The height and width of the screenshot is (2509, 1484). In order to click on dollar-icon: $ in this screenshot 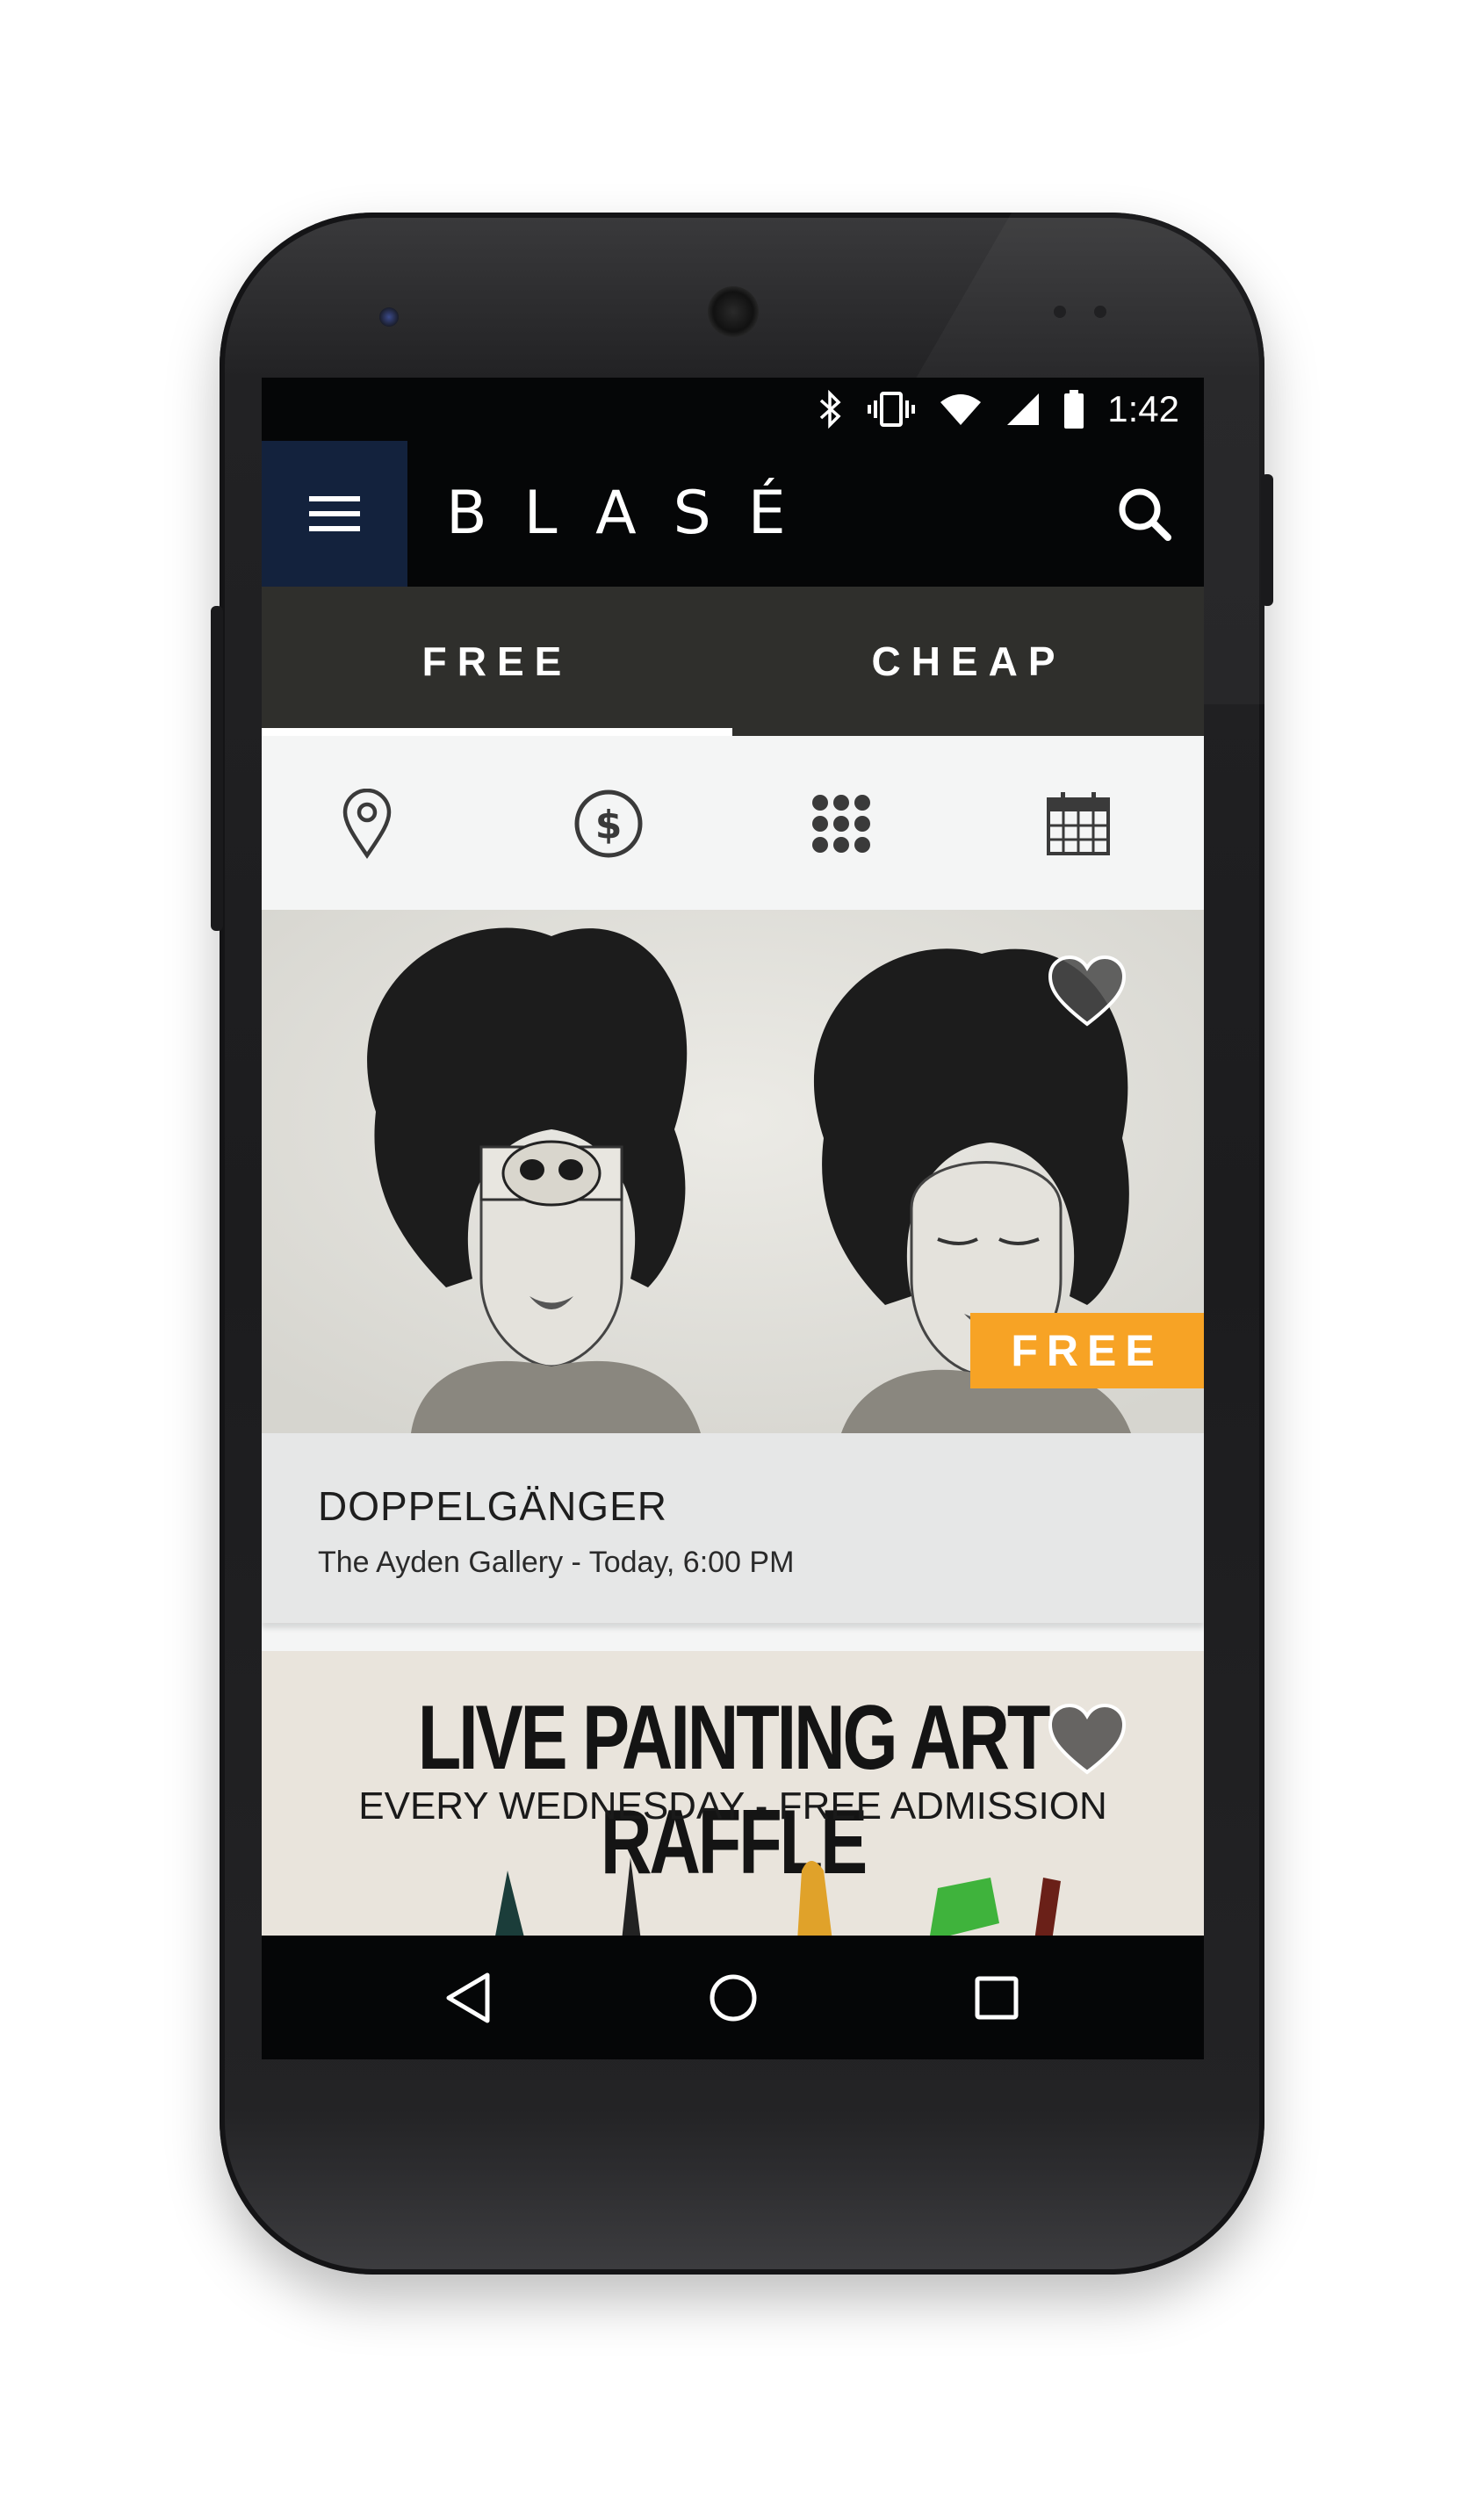, I will do `click(608, 823)`.